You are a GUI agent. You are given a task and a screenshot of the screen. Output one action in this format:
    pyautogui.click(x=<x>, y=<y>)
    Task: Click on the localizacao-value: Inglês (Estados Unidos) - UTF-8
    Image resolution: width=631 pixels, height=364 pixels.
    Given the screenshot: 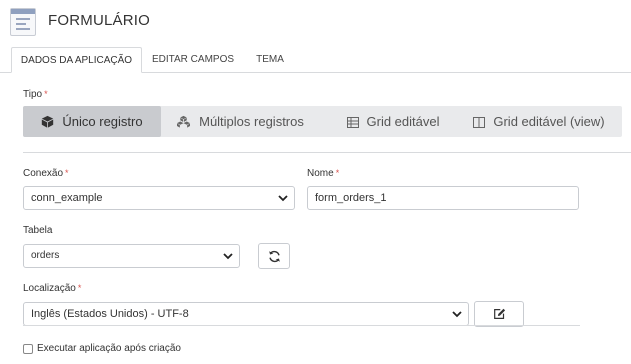 What is the action you would take?
    pyautogui.click(x=110, y=314)
    